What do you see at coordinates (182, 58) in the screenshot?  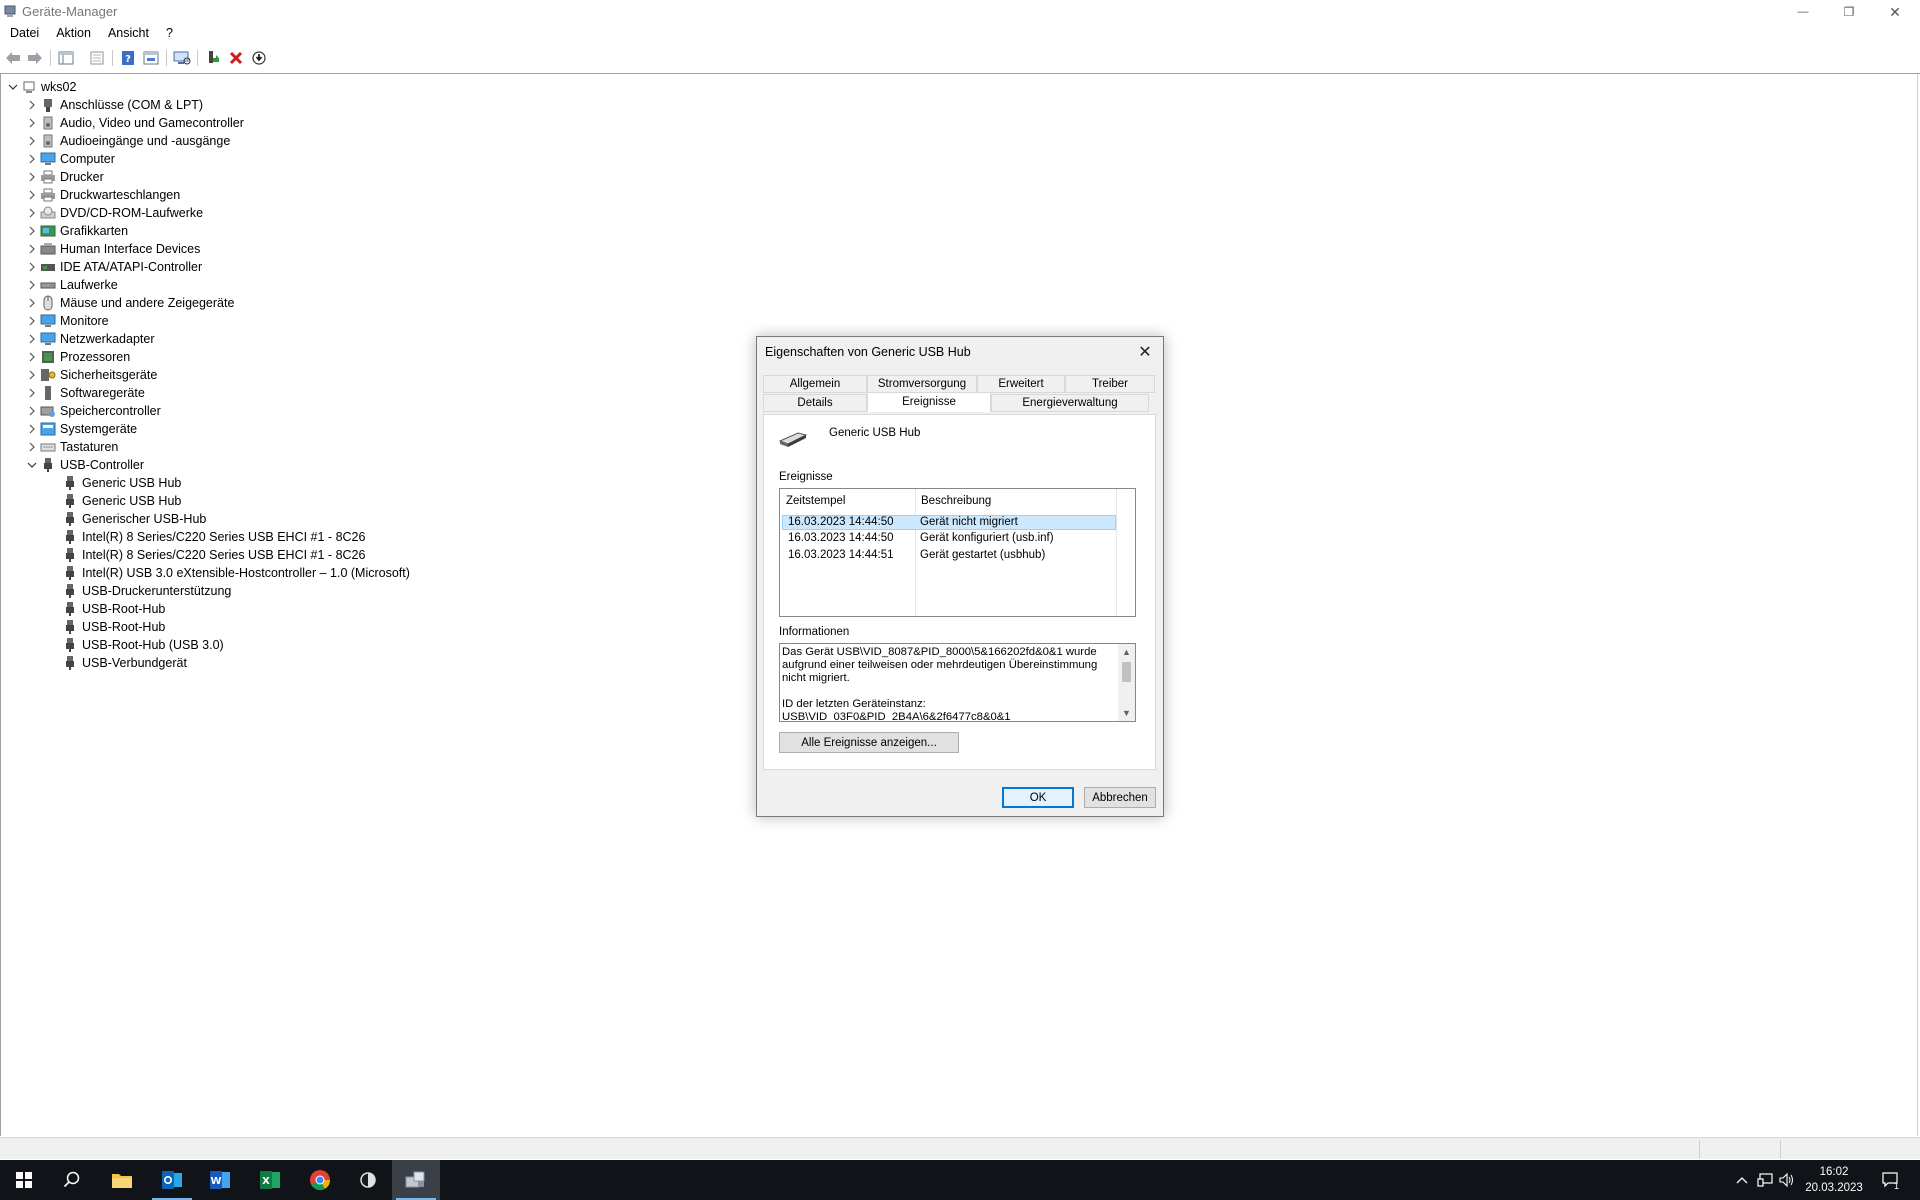 I see `scan-hardware-button` at bounding box center [182, 58].